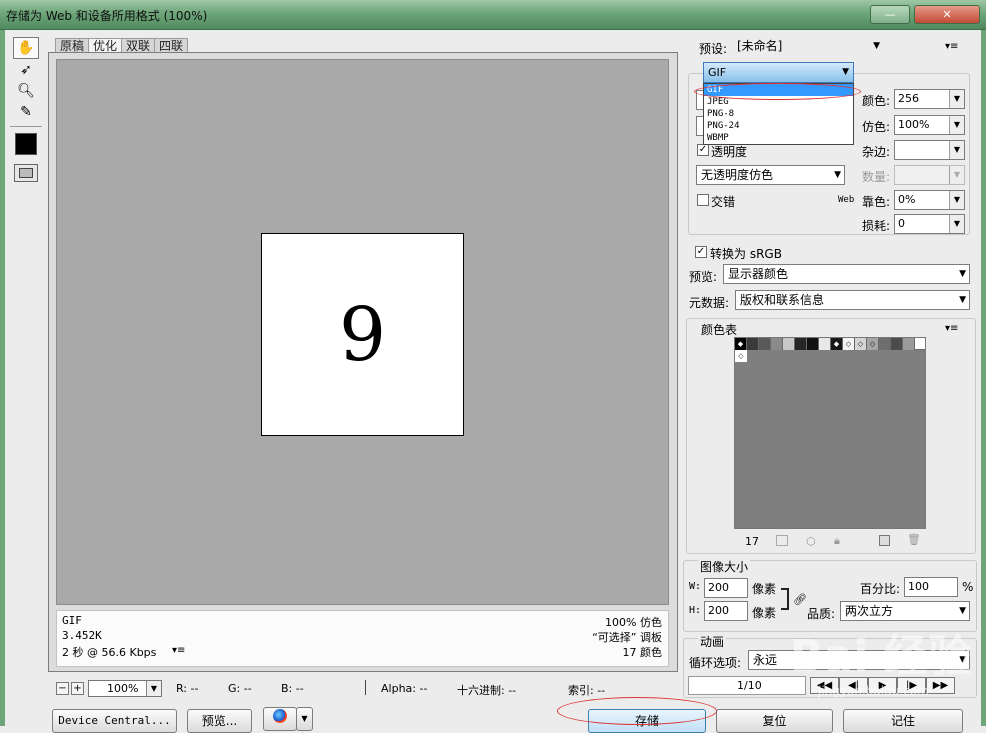 The image size is (986, 733). I want to click on info-file-size: 3.452K, so click(82, 635).